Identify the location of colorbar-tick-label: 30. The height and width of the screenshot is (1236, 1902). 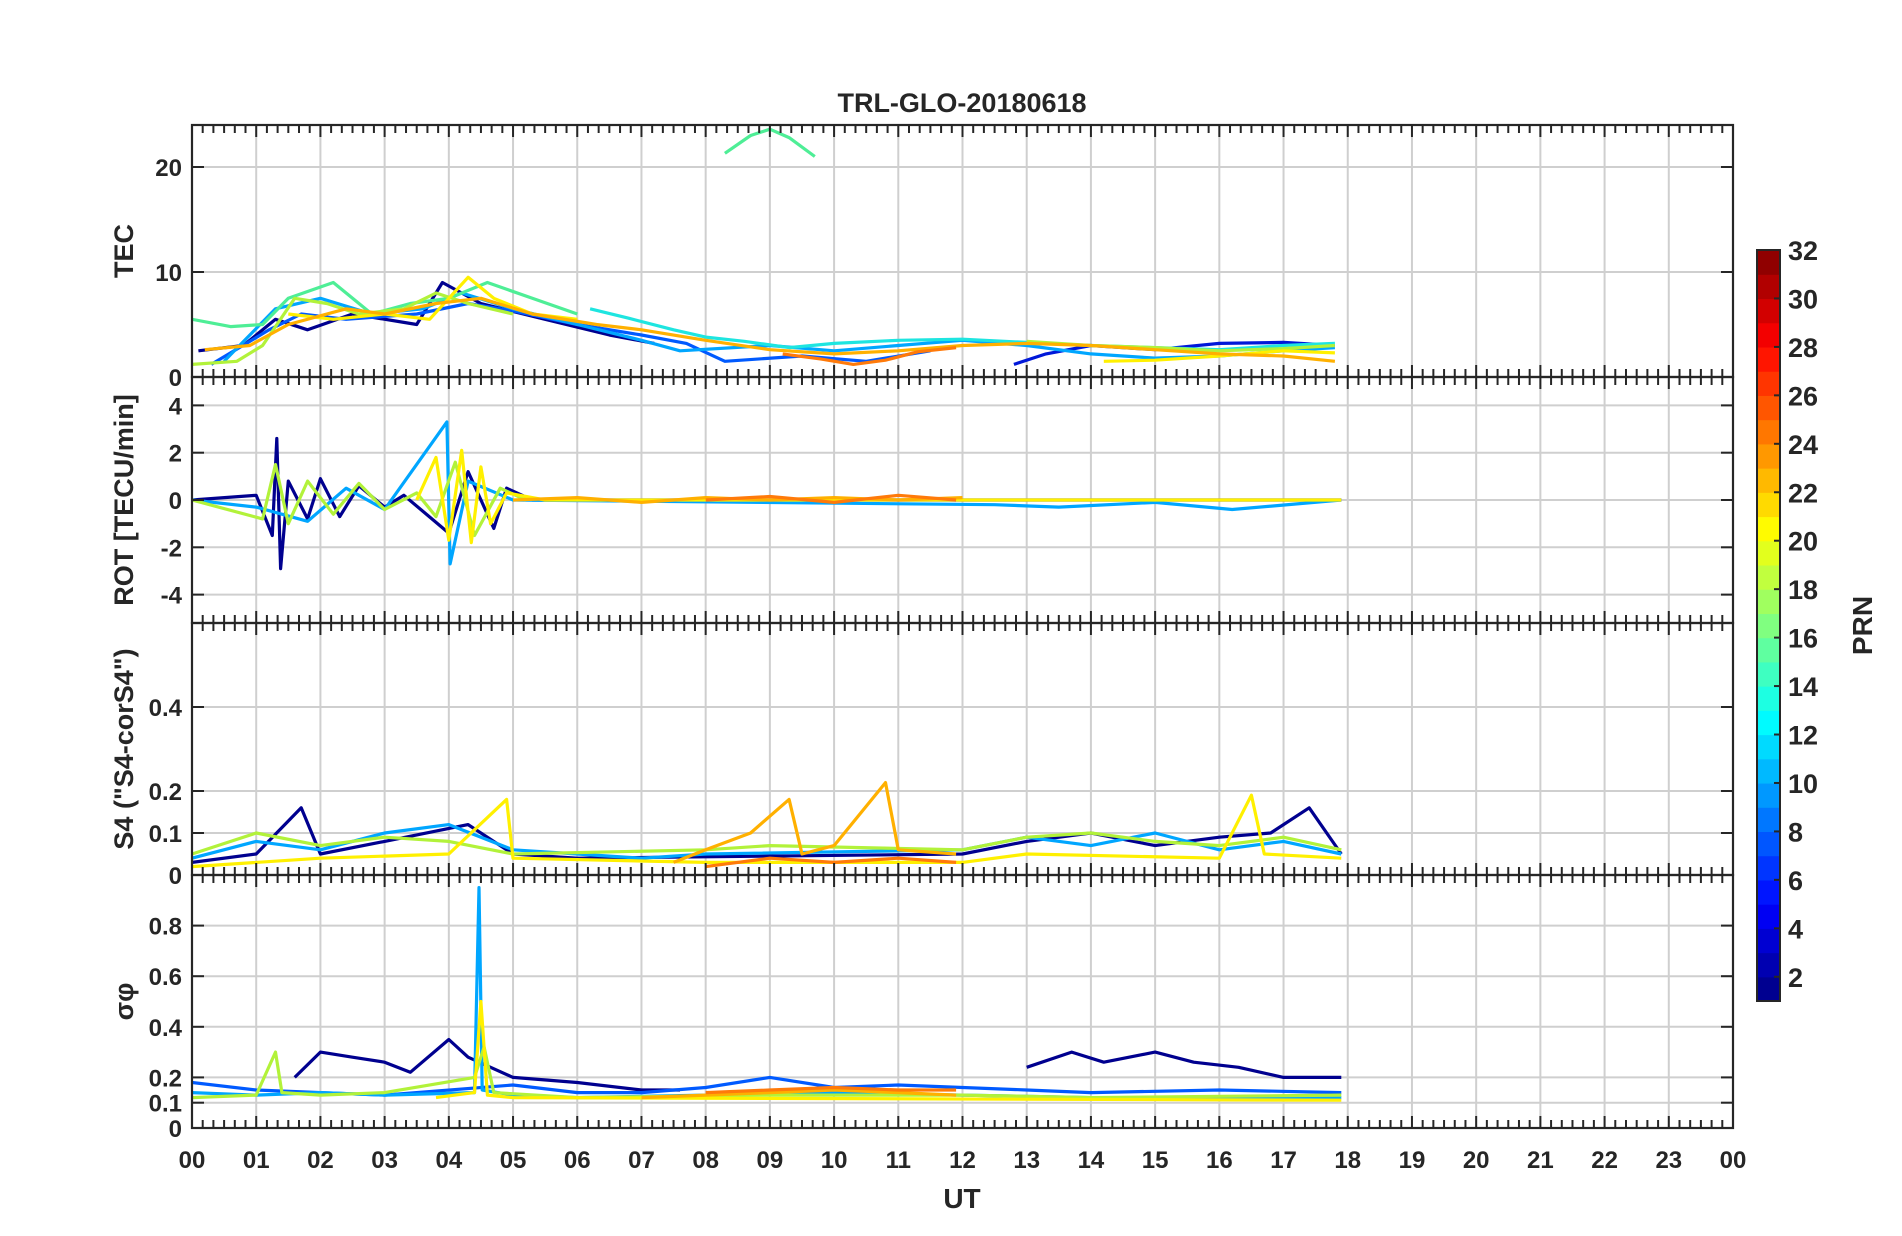
(1803, 299).